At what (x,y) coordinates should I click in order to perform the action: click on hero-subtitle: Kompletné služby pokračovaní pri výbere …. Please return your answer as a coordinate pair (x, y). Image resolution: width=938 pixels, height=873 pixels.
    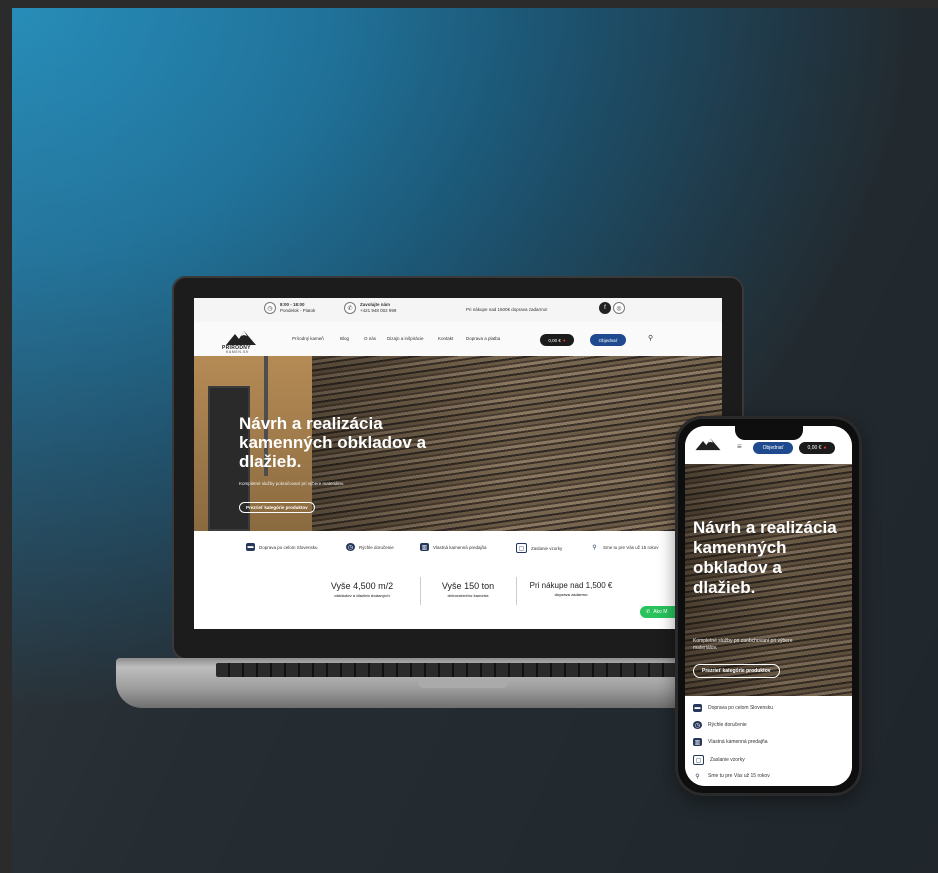
    Looking at the image, I should click on (292, 483).